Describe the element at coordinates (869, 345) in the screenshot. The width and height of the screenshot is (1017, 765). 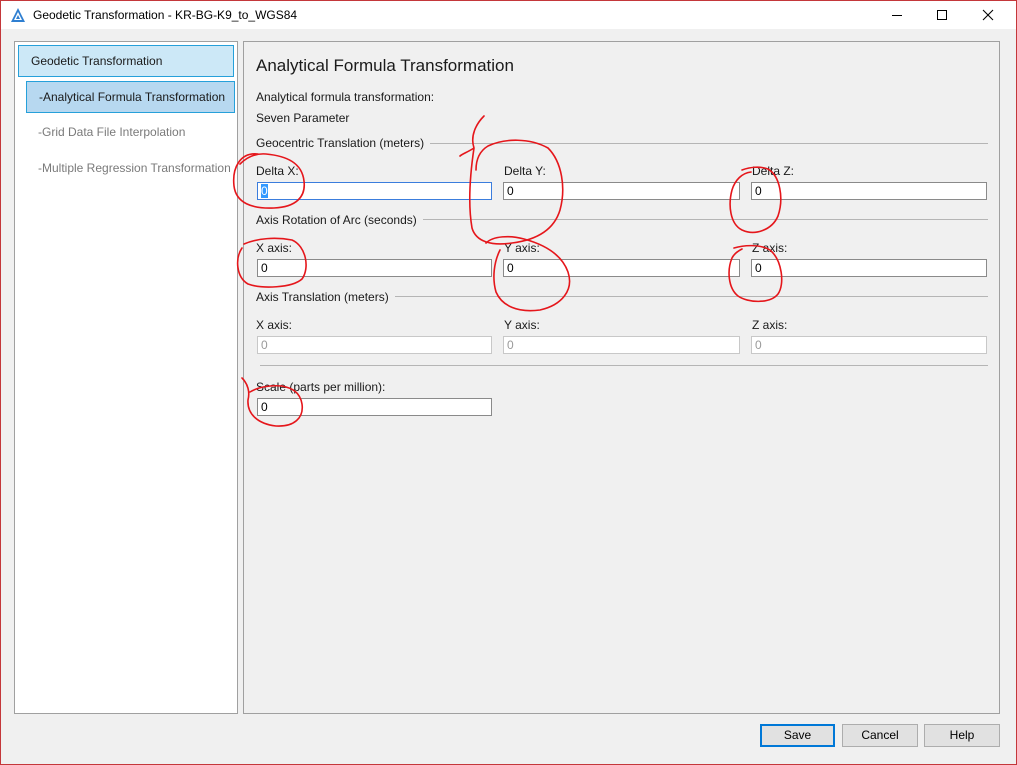
I see `translation-z-input: 0` at that location.